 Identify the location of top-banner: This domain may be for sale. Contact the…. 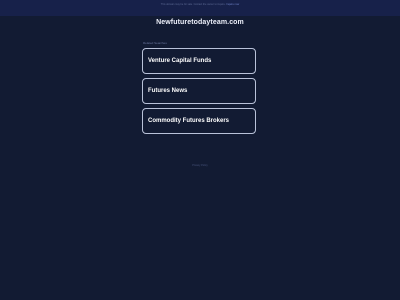
(200, 8).